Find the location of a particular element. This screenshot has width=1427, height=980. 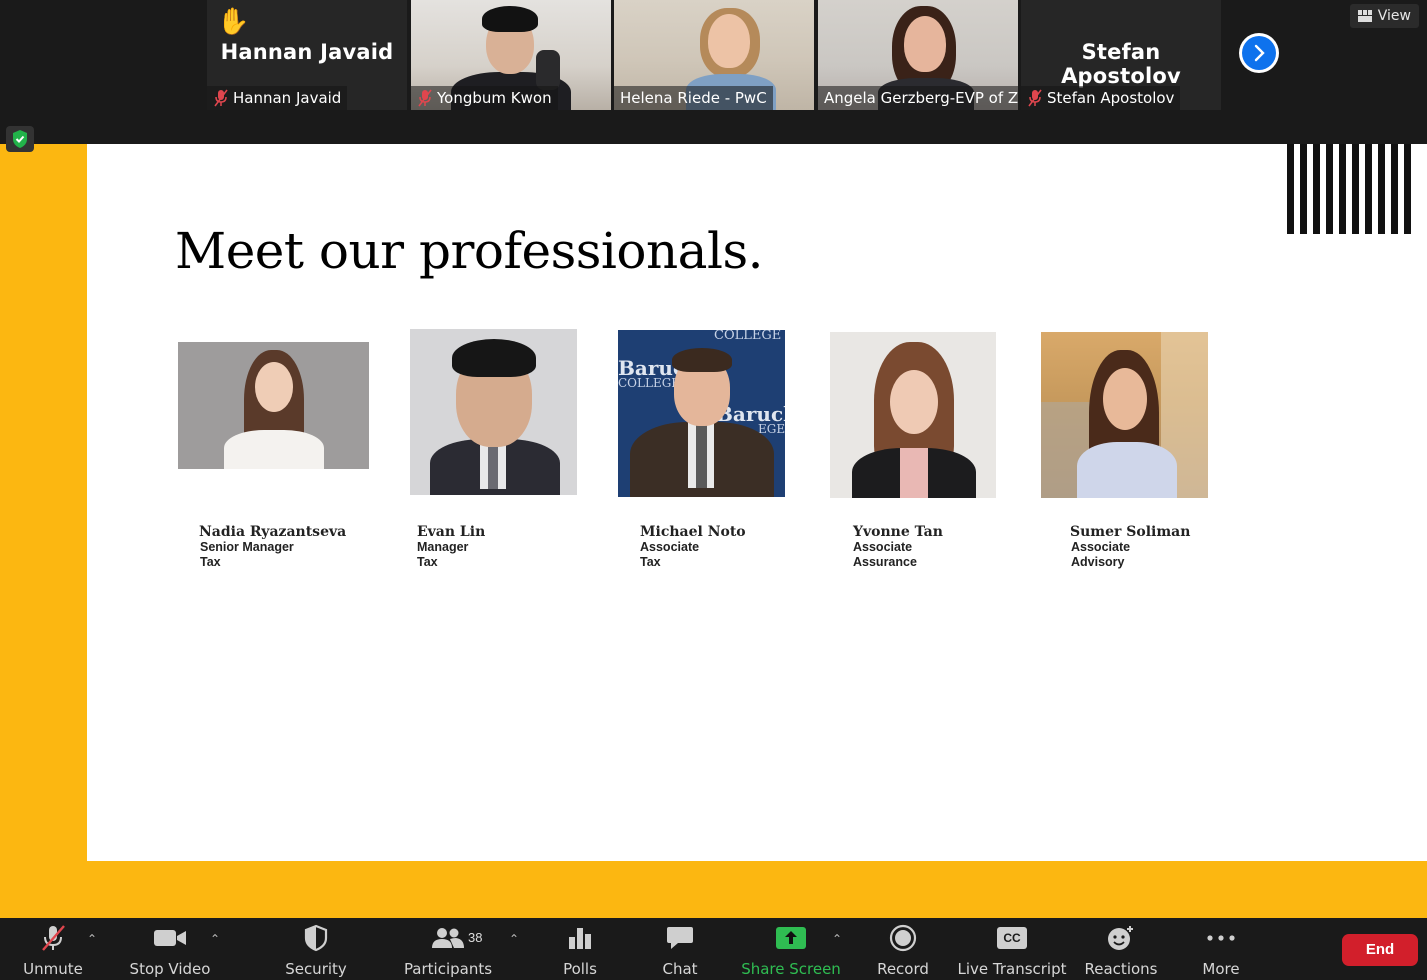

closed-captions-icon: CC is located at coordinates (1012, 938).